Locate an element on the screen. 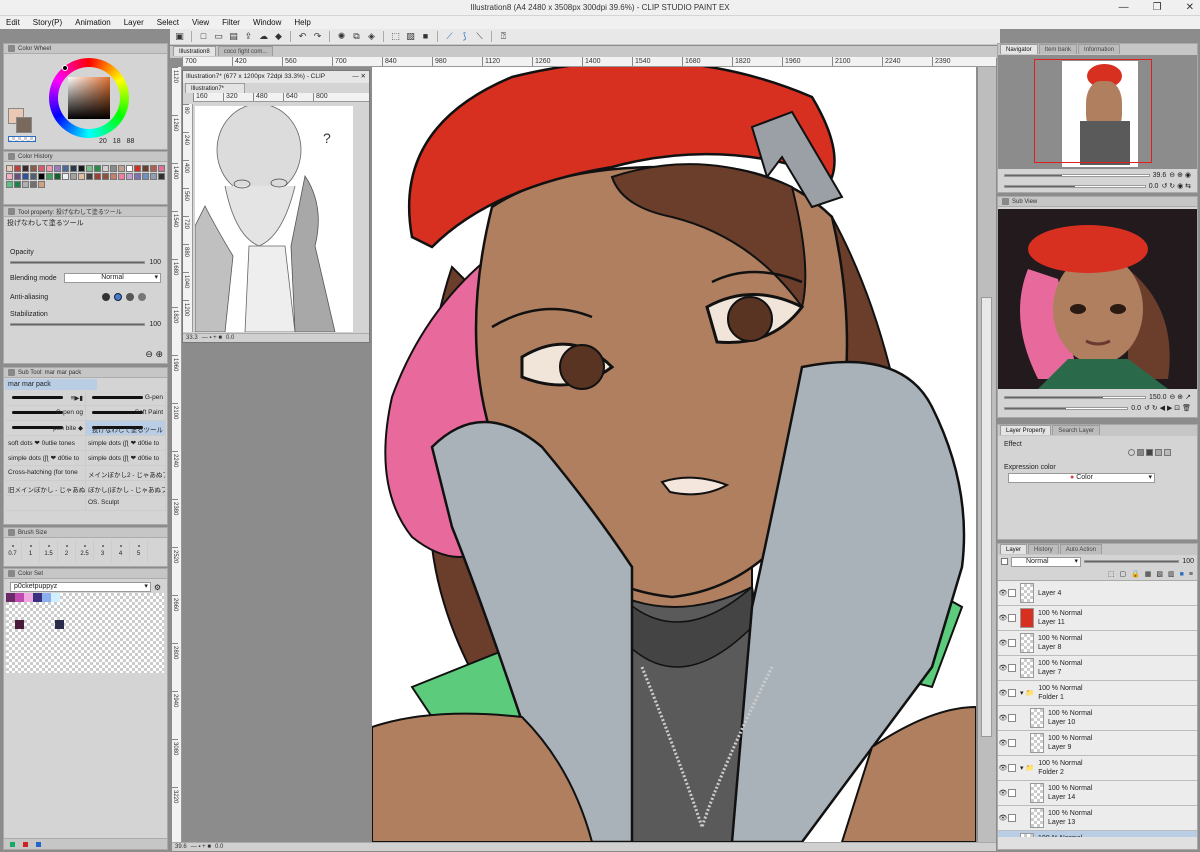 The image size is (1200, 852). lock-layer-icon: 🔒 is located at coordinates (1135, 574).